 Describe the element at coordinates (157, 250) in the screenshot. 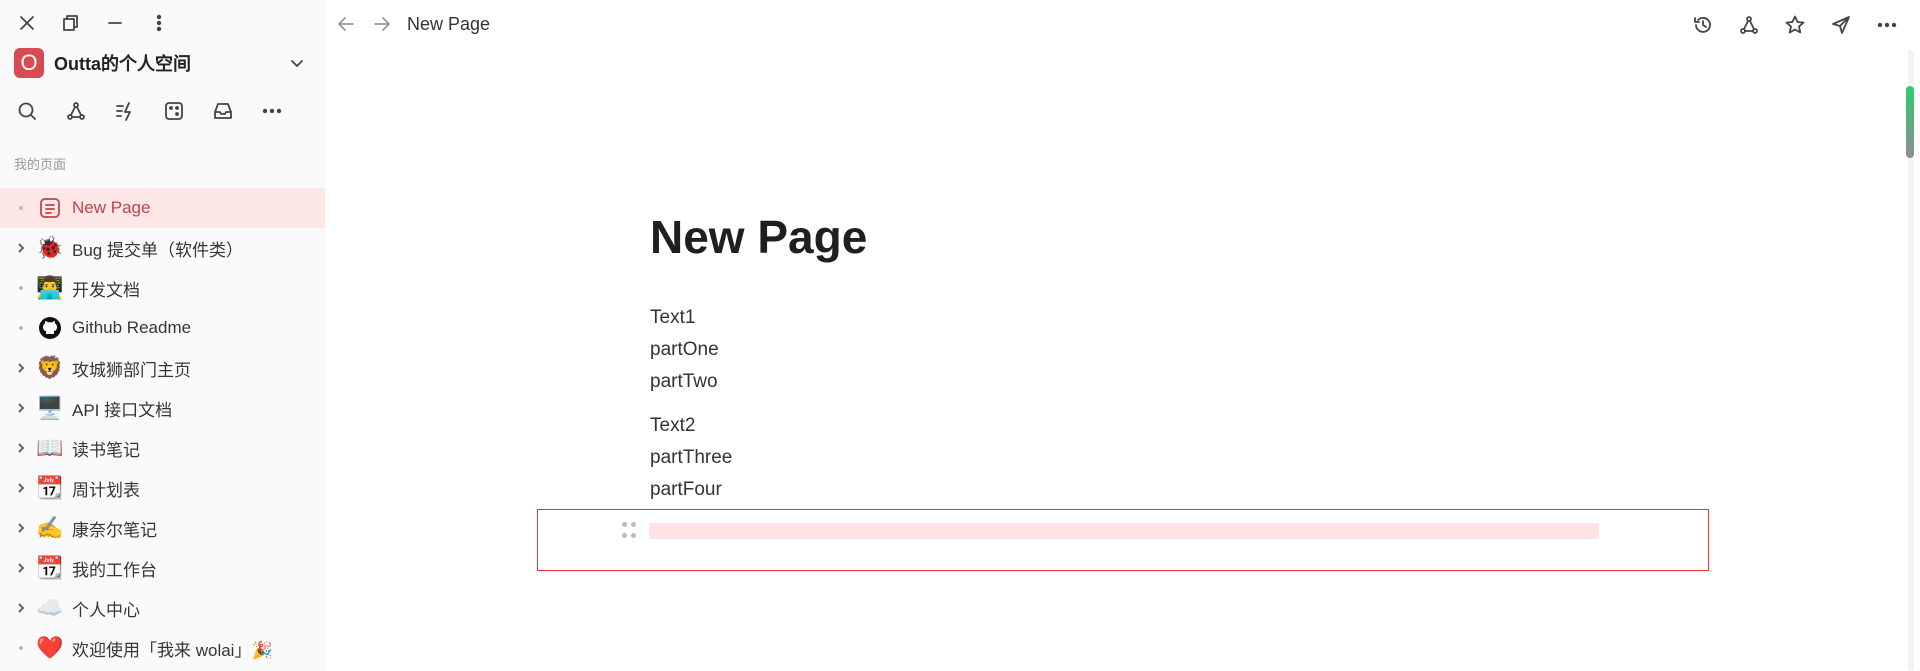

I see `sidebar-item-label: Bug 提交单（软件类）` at that location.